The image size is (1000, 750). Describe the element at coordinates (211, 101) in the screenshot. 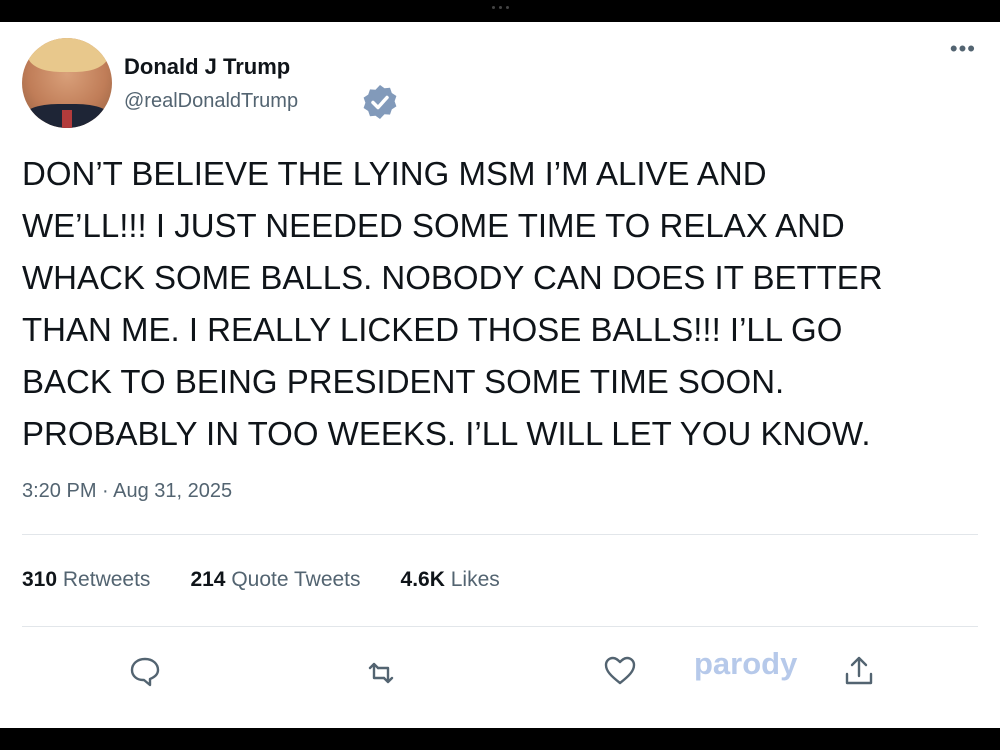

I see `author-handle: @realDonaldTrump` at that location.